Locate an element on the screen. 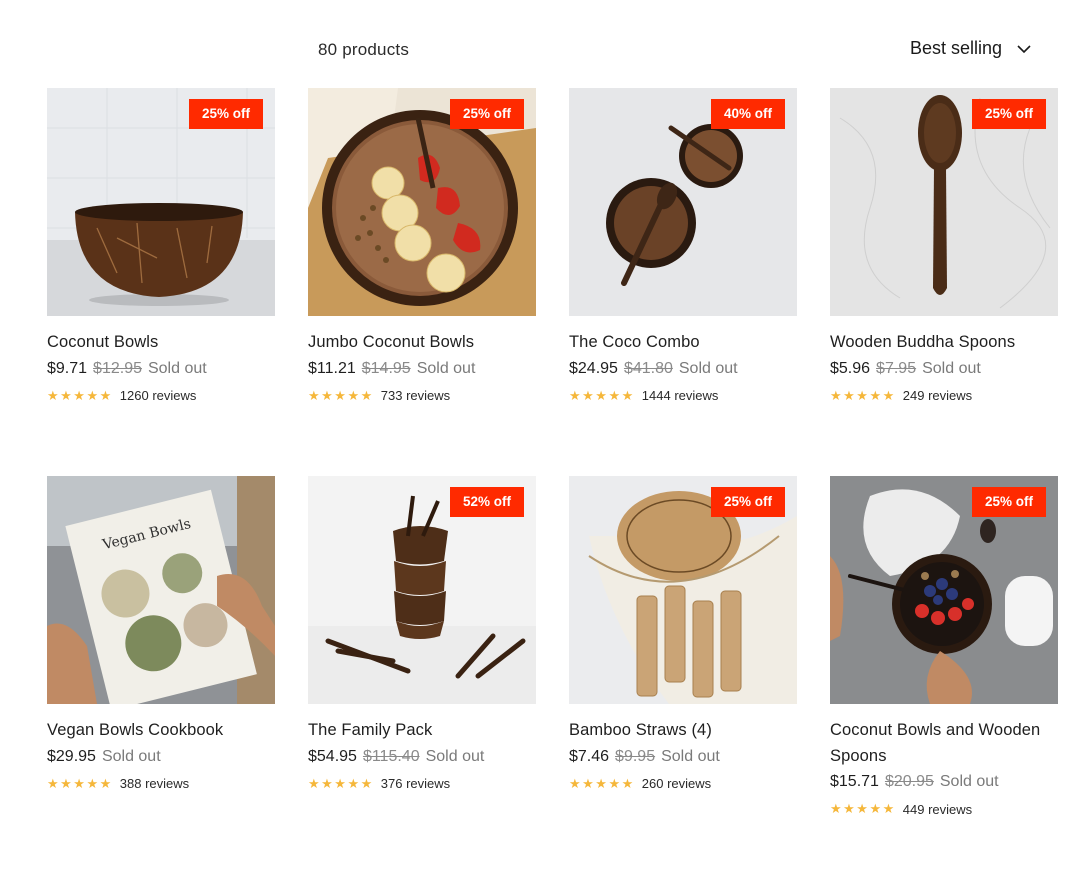 Image resolution: width=1080 pixels, height=888 pixels. review-count: 388 reviews is located at coordinates (154, 783).